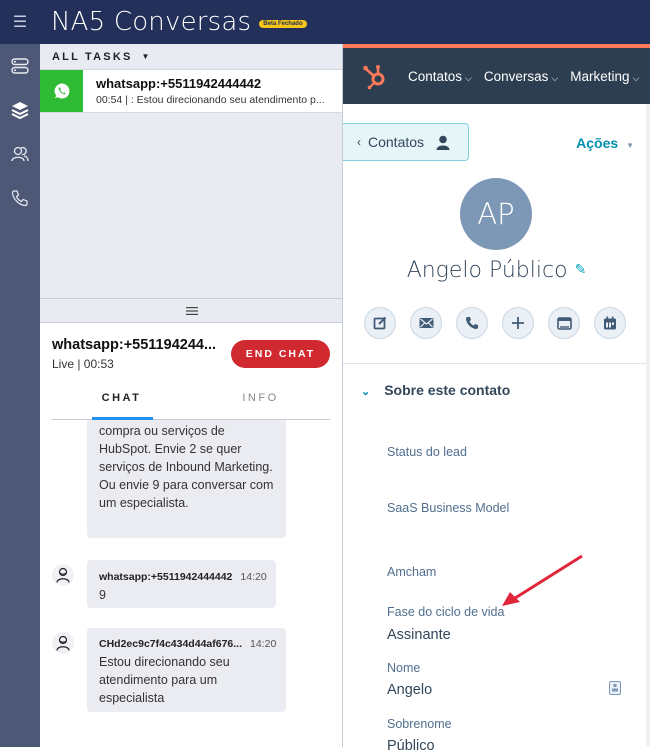 Image resolution: width=650 pixels, height=754 pixels. Describe the element at coordinates (648, 425) in the screenshot. I see `scrollbar` at that location.